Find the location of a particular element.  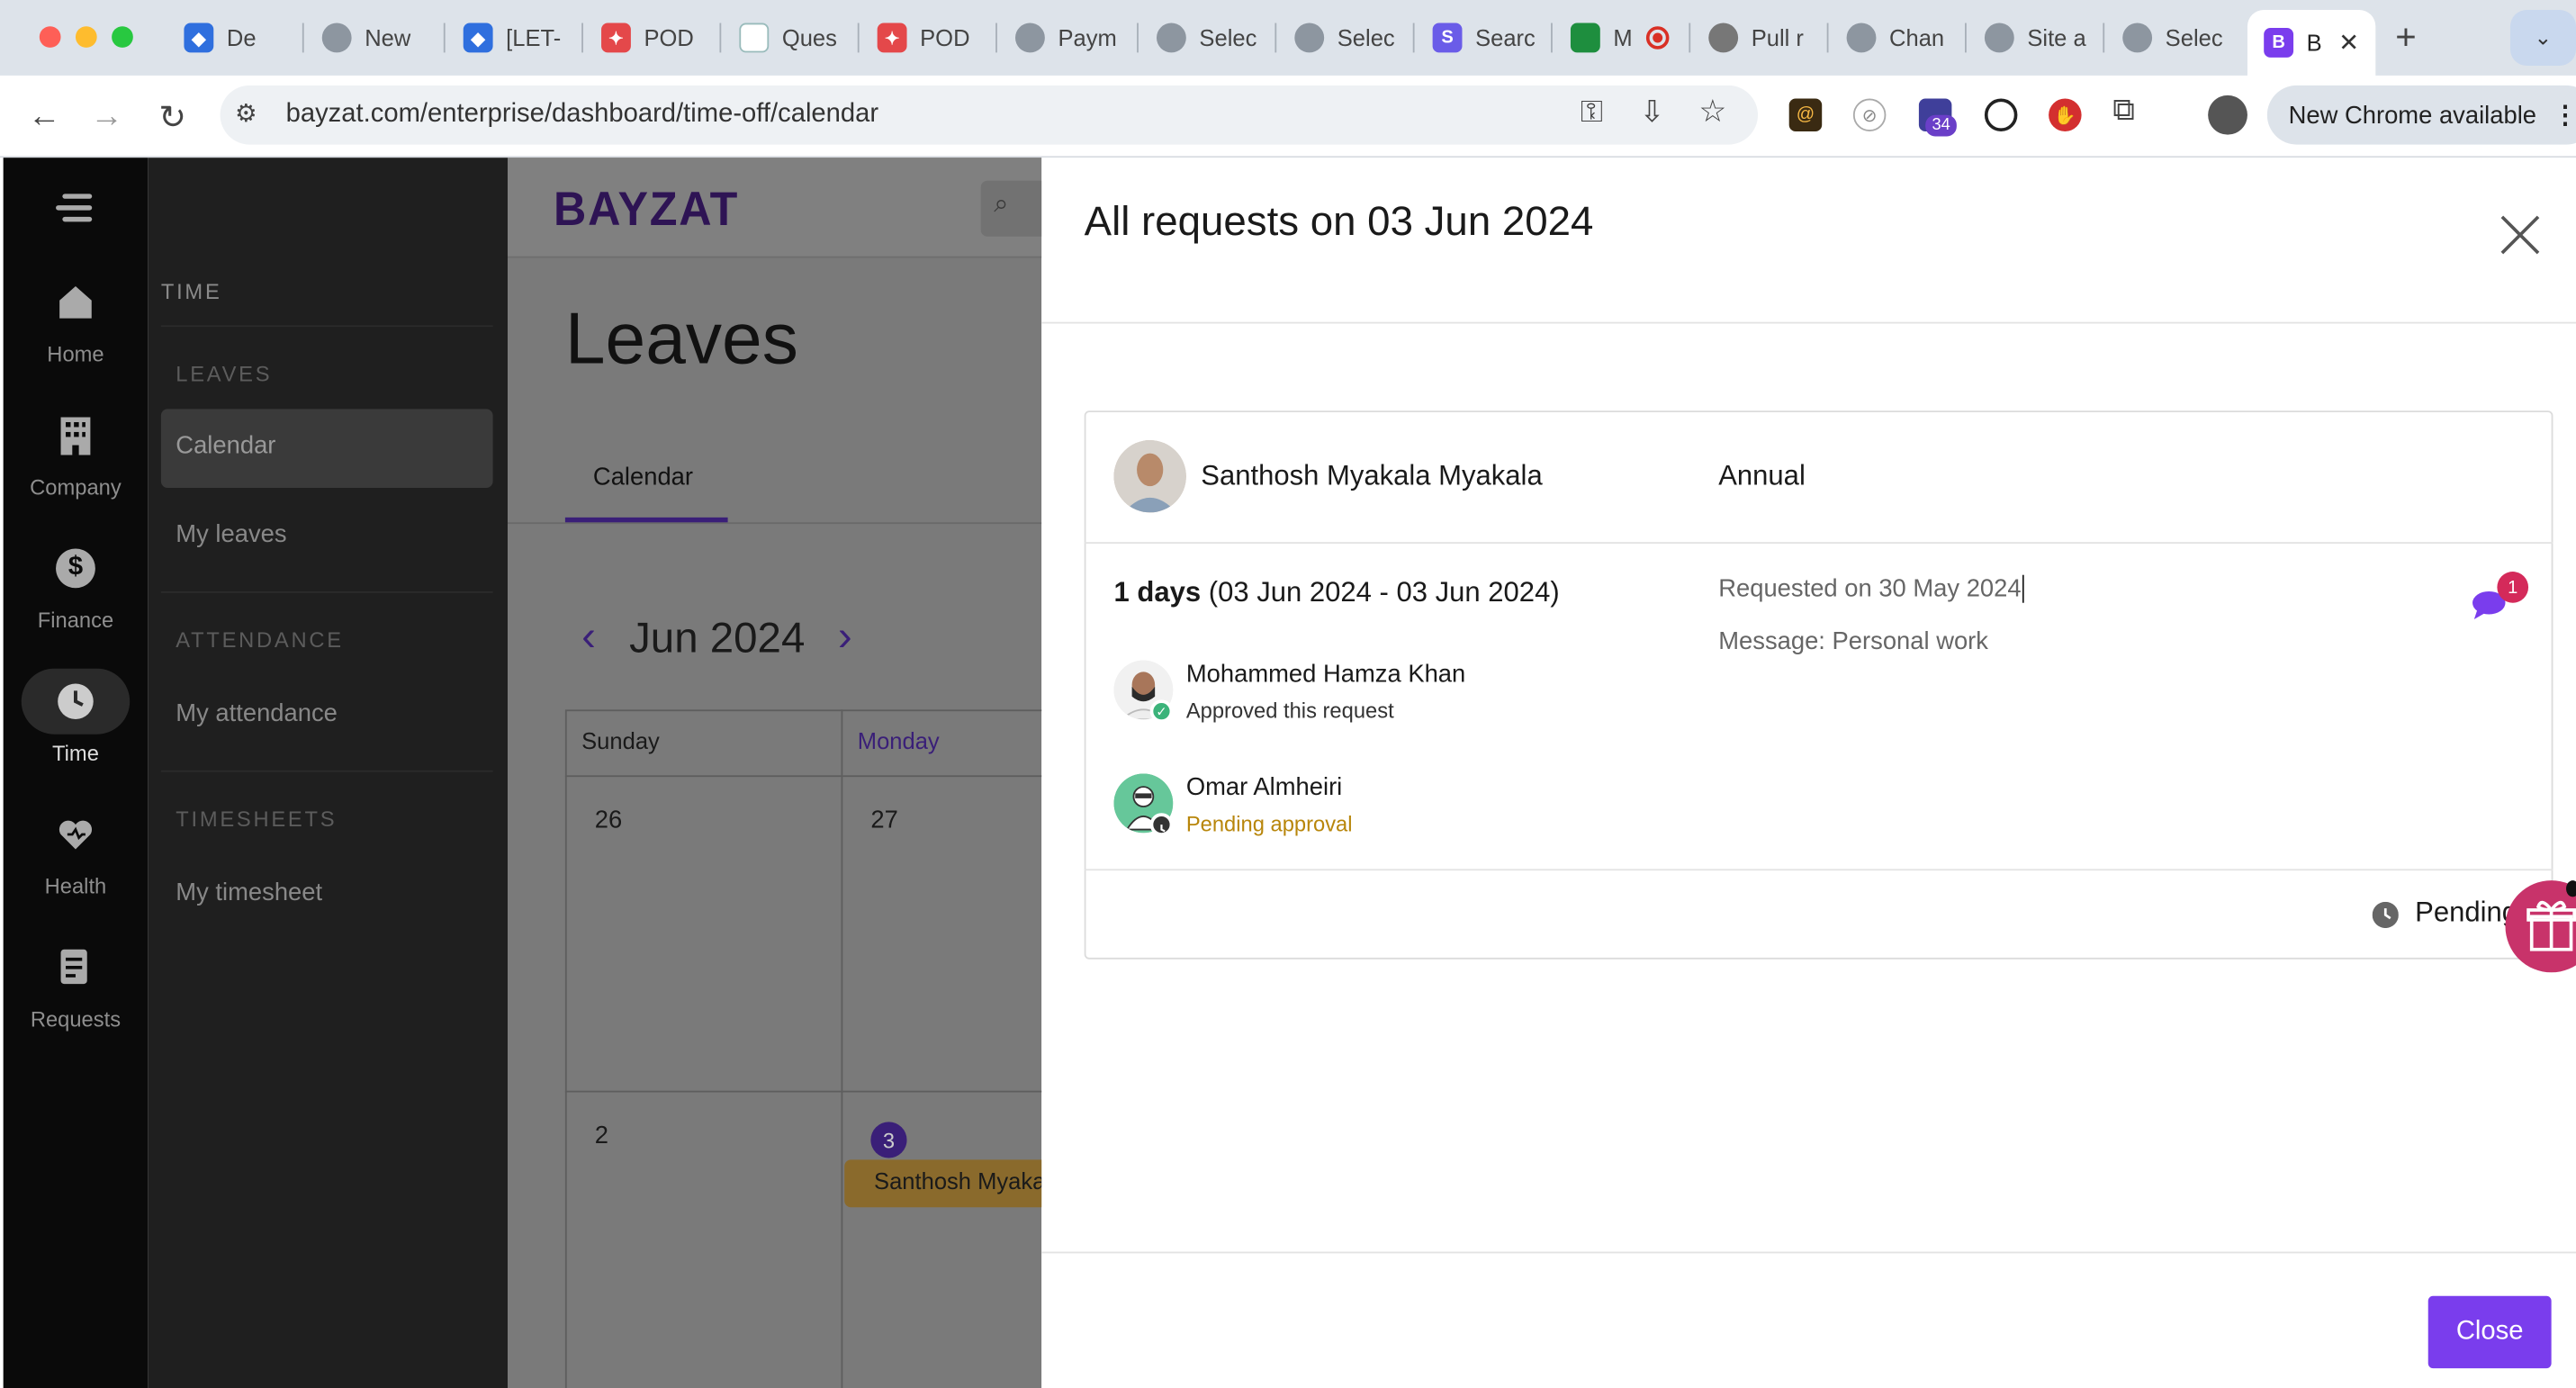

nav-requests: Requests is located at coordinates (76, 983).